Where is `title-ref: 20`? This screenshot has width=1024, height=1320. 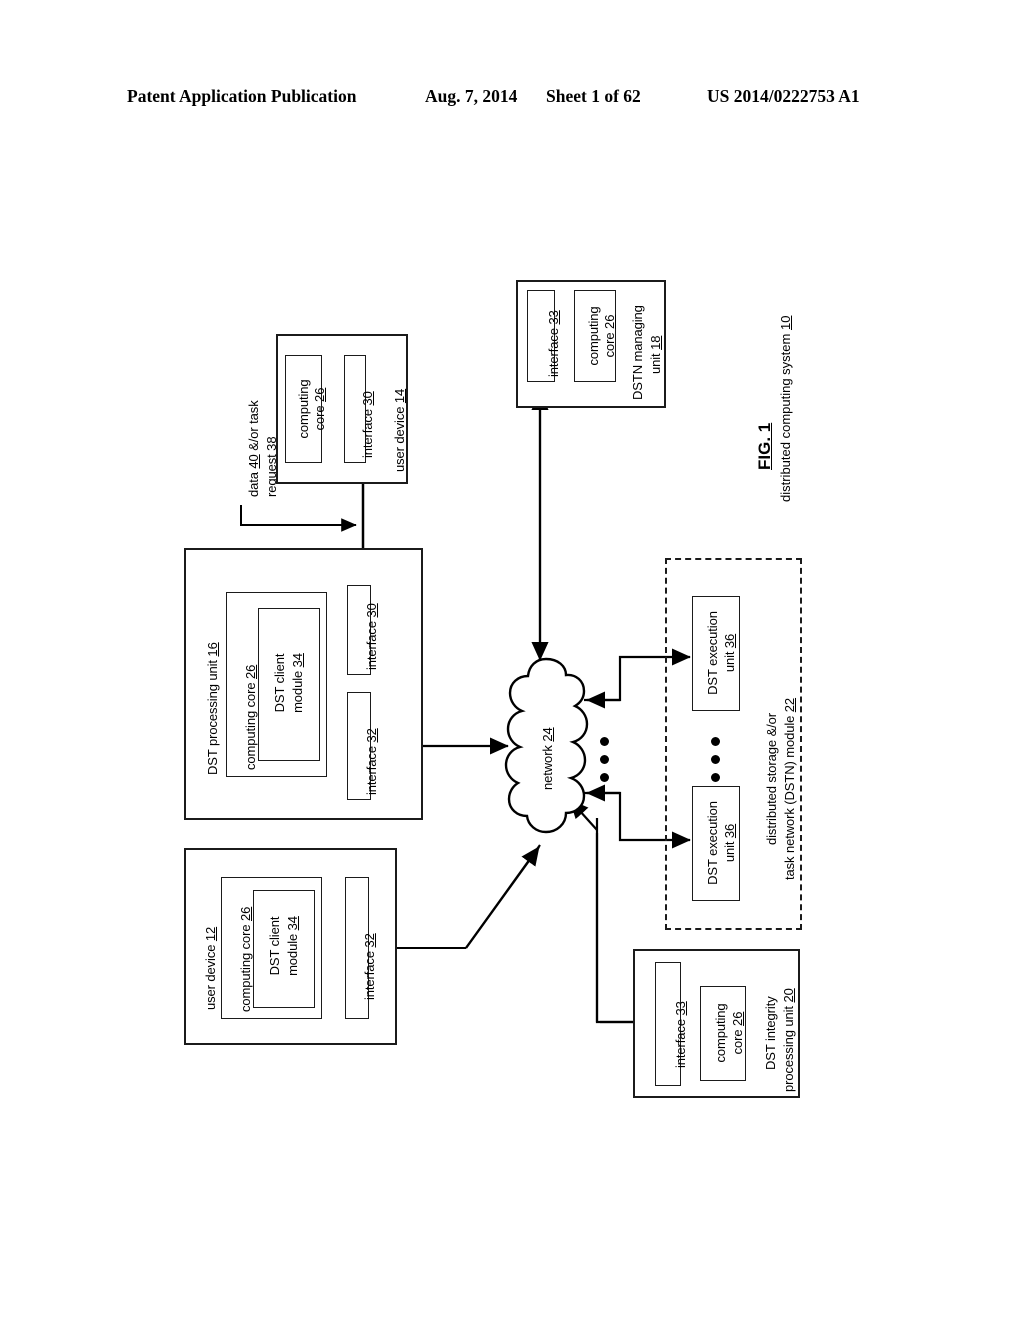
title-ref: 20 is located at coordinates (788, 995).